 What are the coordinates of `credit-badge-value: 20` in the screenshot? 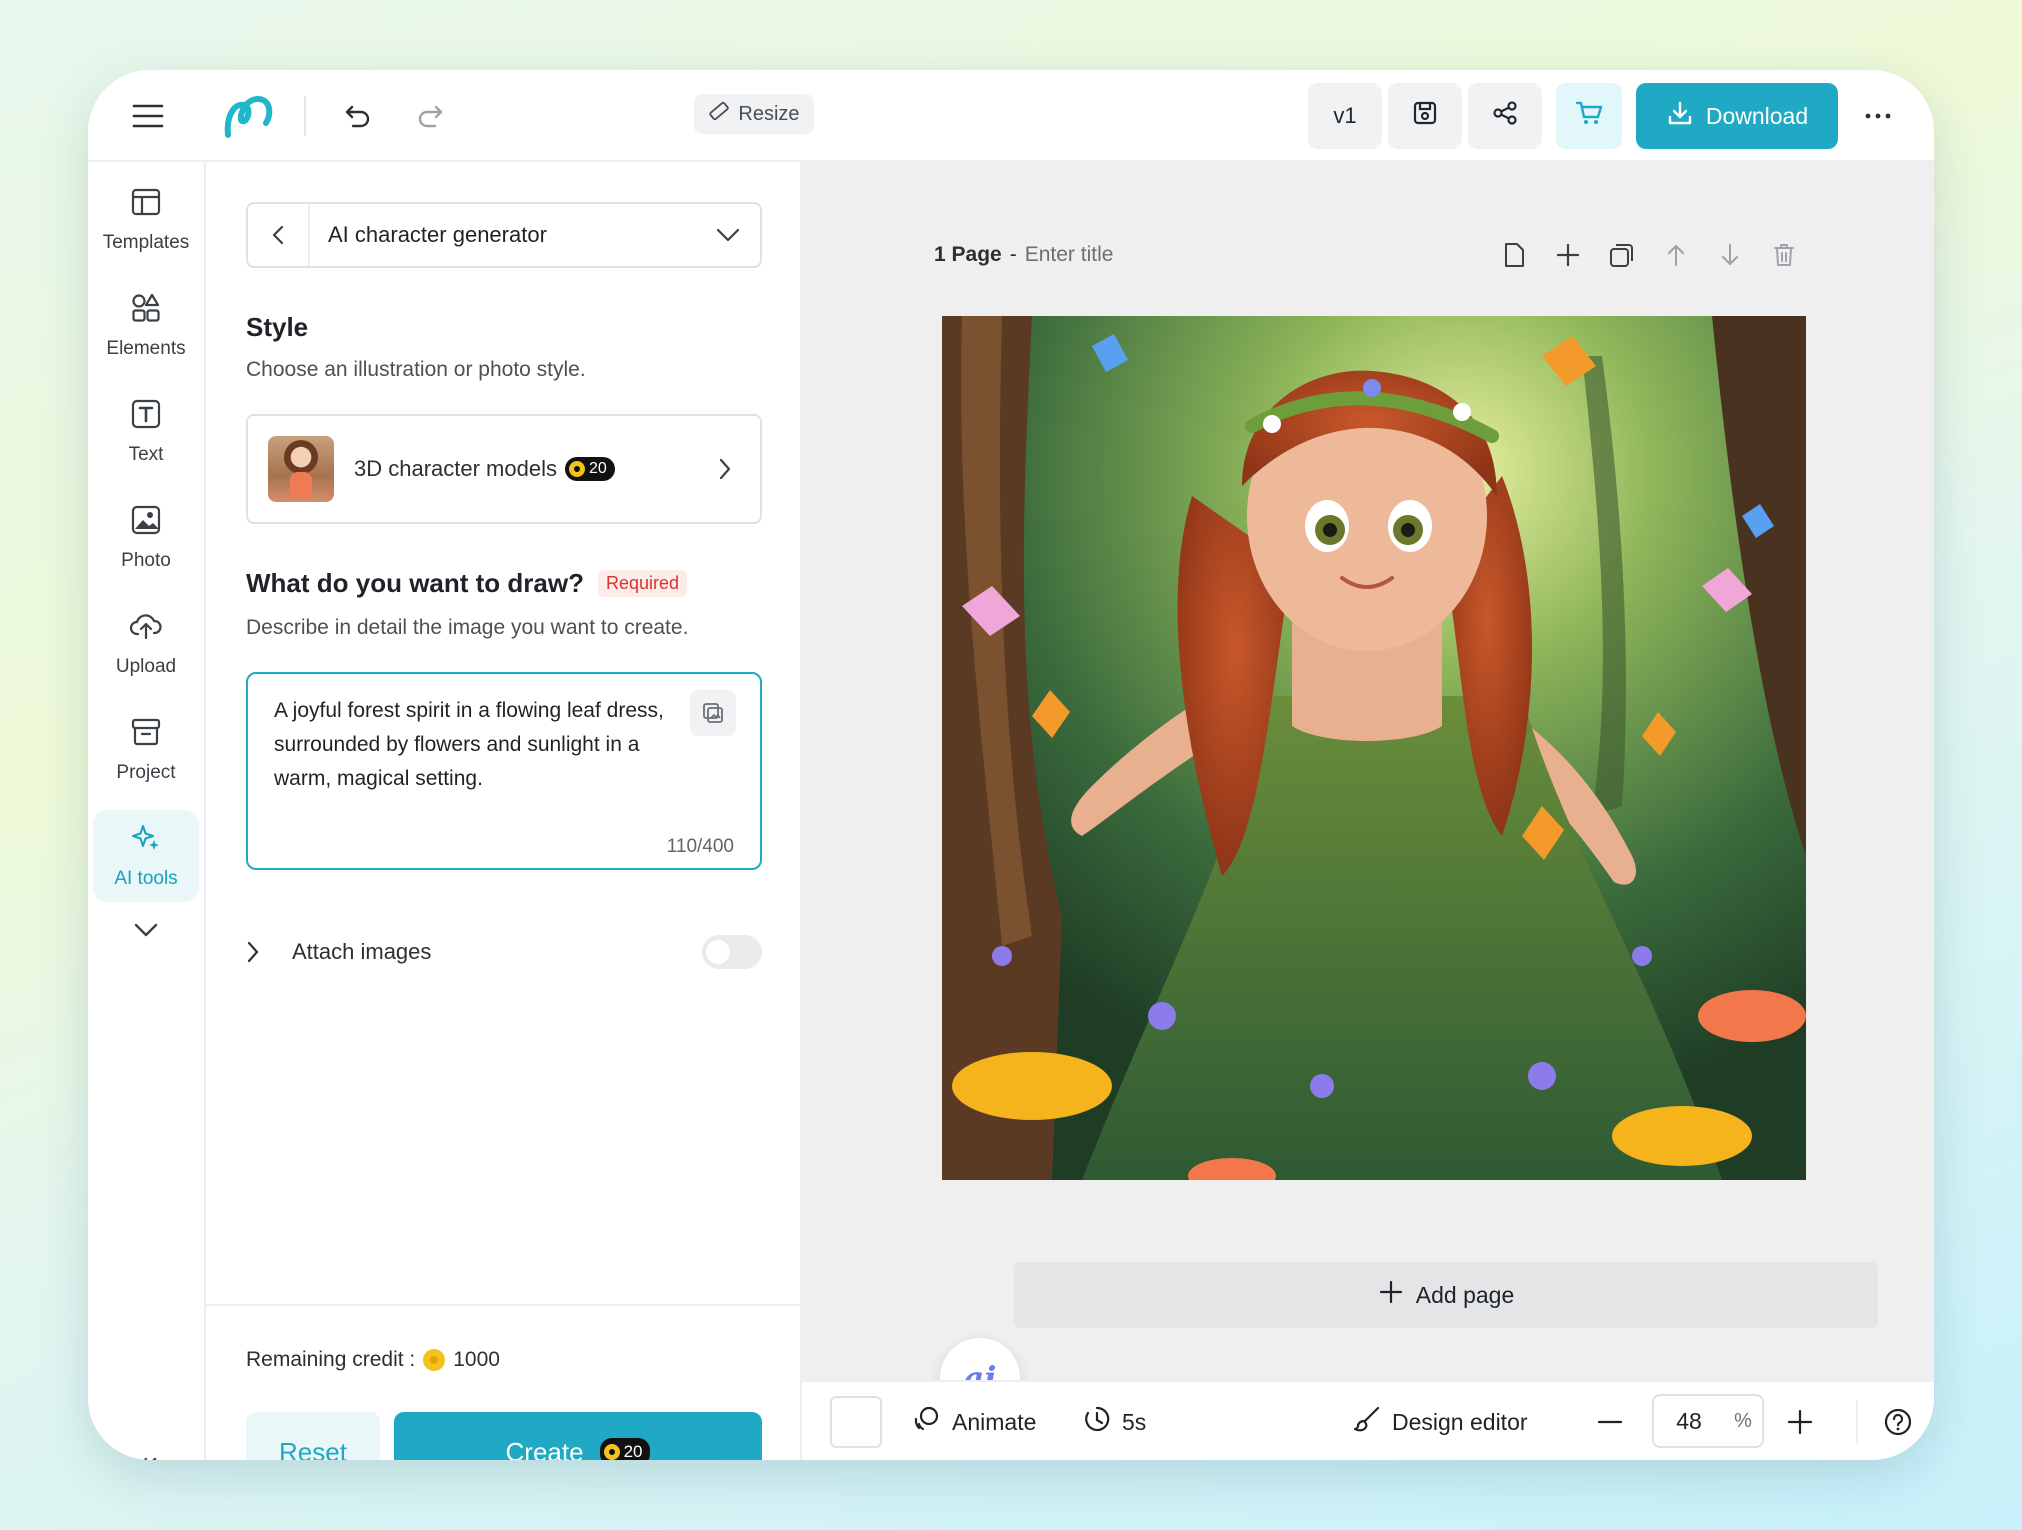 It's located at (597, 468).